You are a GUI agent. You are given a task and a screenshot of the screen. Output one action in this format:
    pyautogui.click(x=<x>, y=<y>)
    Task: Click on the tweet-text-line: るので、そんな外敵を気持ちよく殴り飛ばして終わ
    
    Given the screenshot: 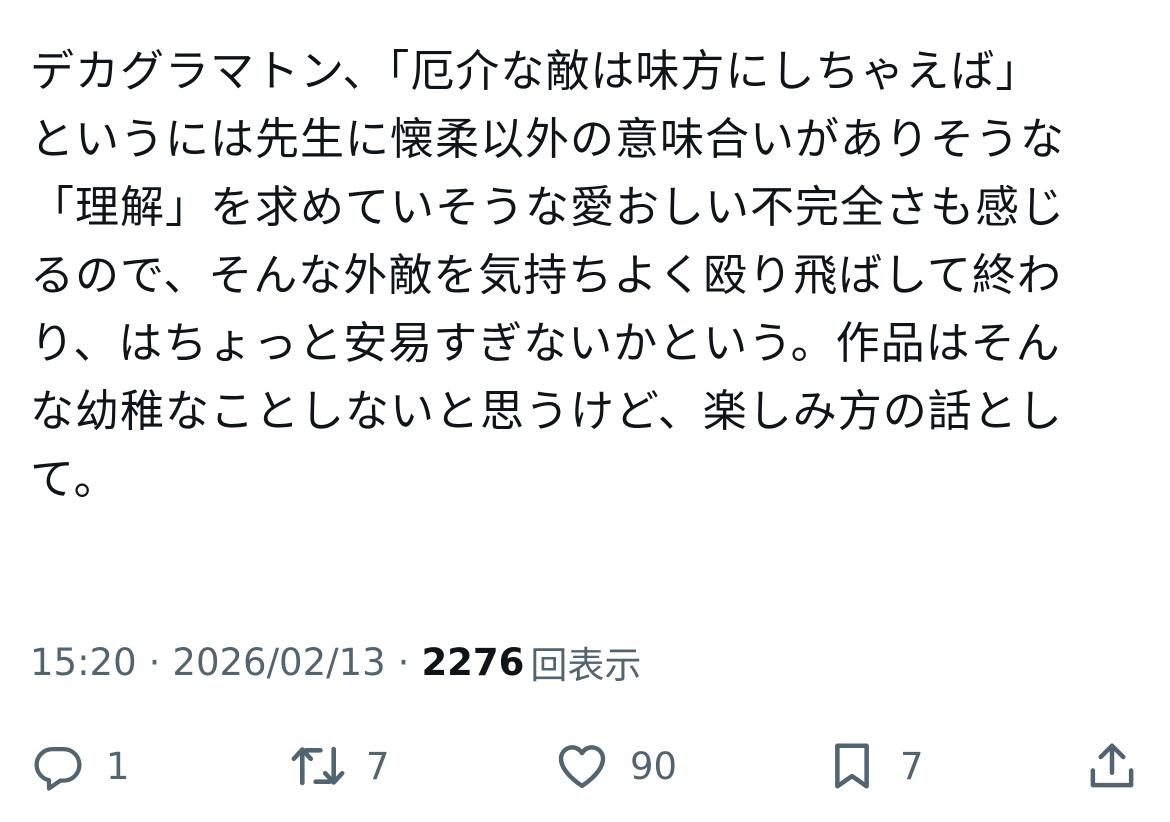 What is the action you would take?
    pyautogui.click(x=546, y=275)
    